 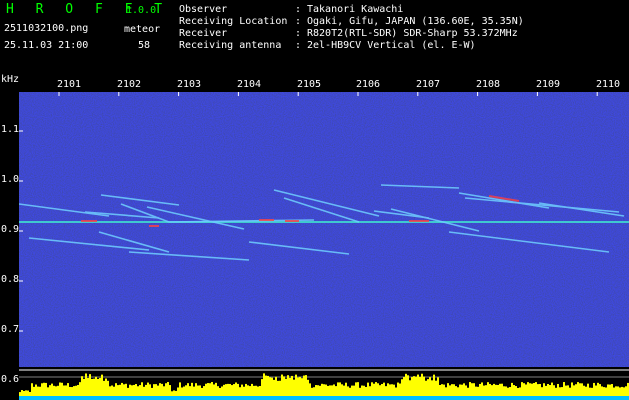 What do you see at coordinates (10, 329) in the screenshot?
I see `y-tick-label: 0.7` at bounding box center [10, 329].